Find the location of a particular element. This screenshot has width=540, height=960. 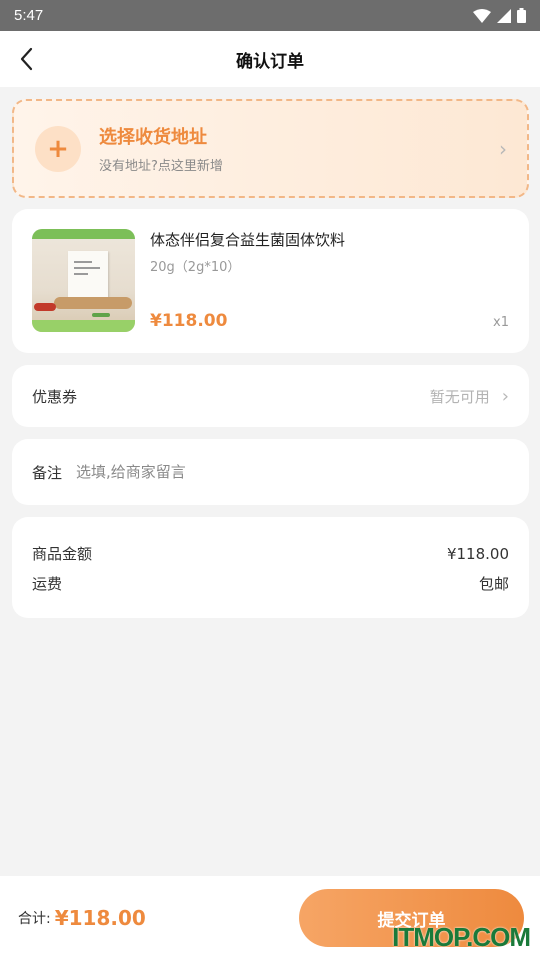

signal-icon is located at coordinates (504, 15).